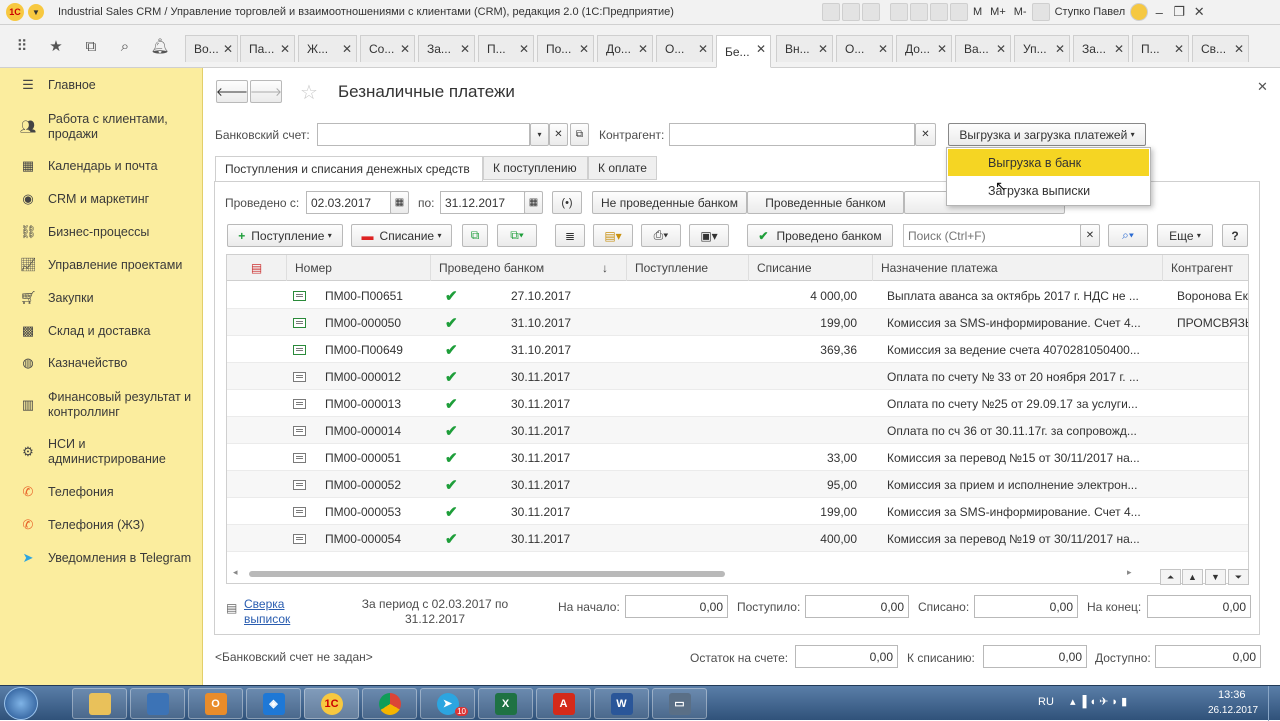  Describe the element at coordinates (1090, 235) in the screenshot. I see `search-clear-icon: ✕` at that location.